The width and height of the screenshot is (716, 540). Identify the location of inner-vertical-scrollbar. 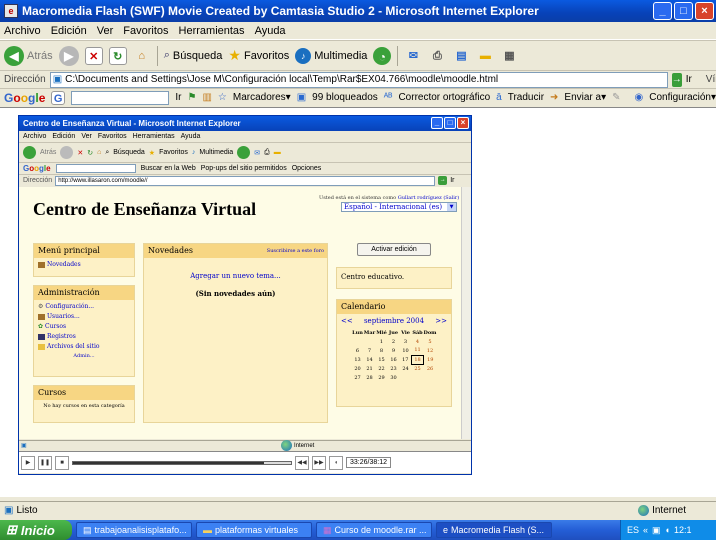
(466, 313).